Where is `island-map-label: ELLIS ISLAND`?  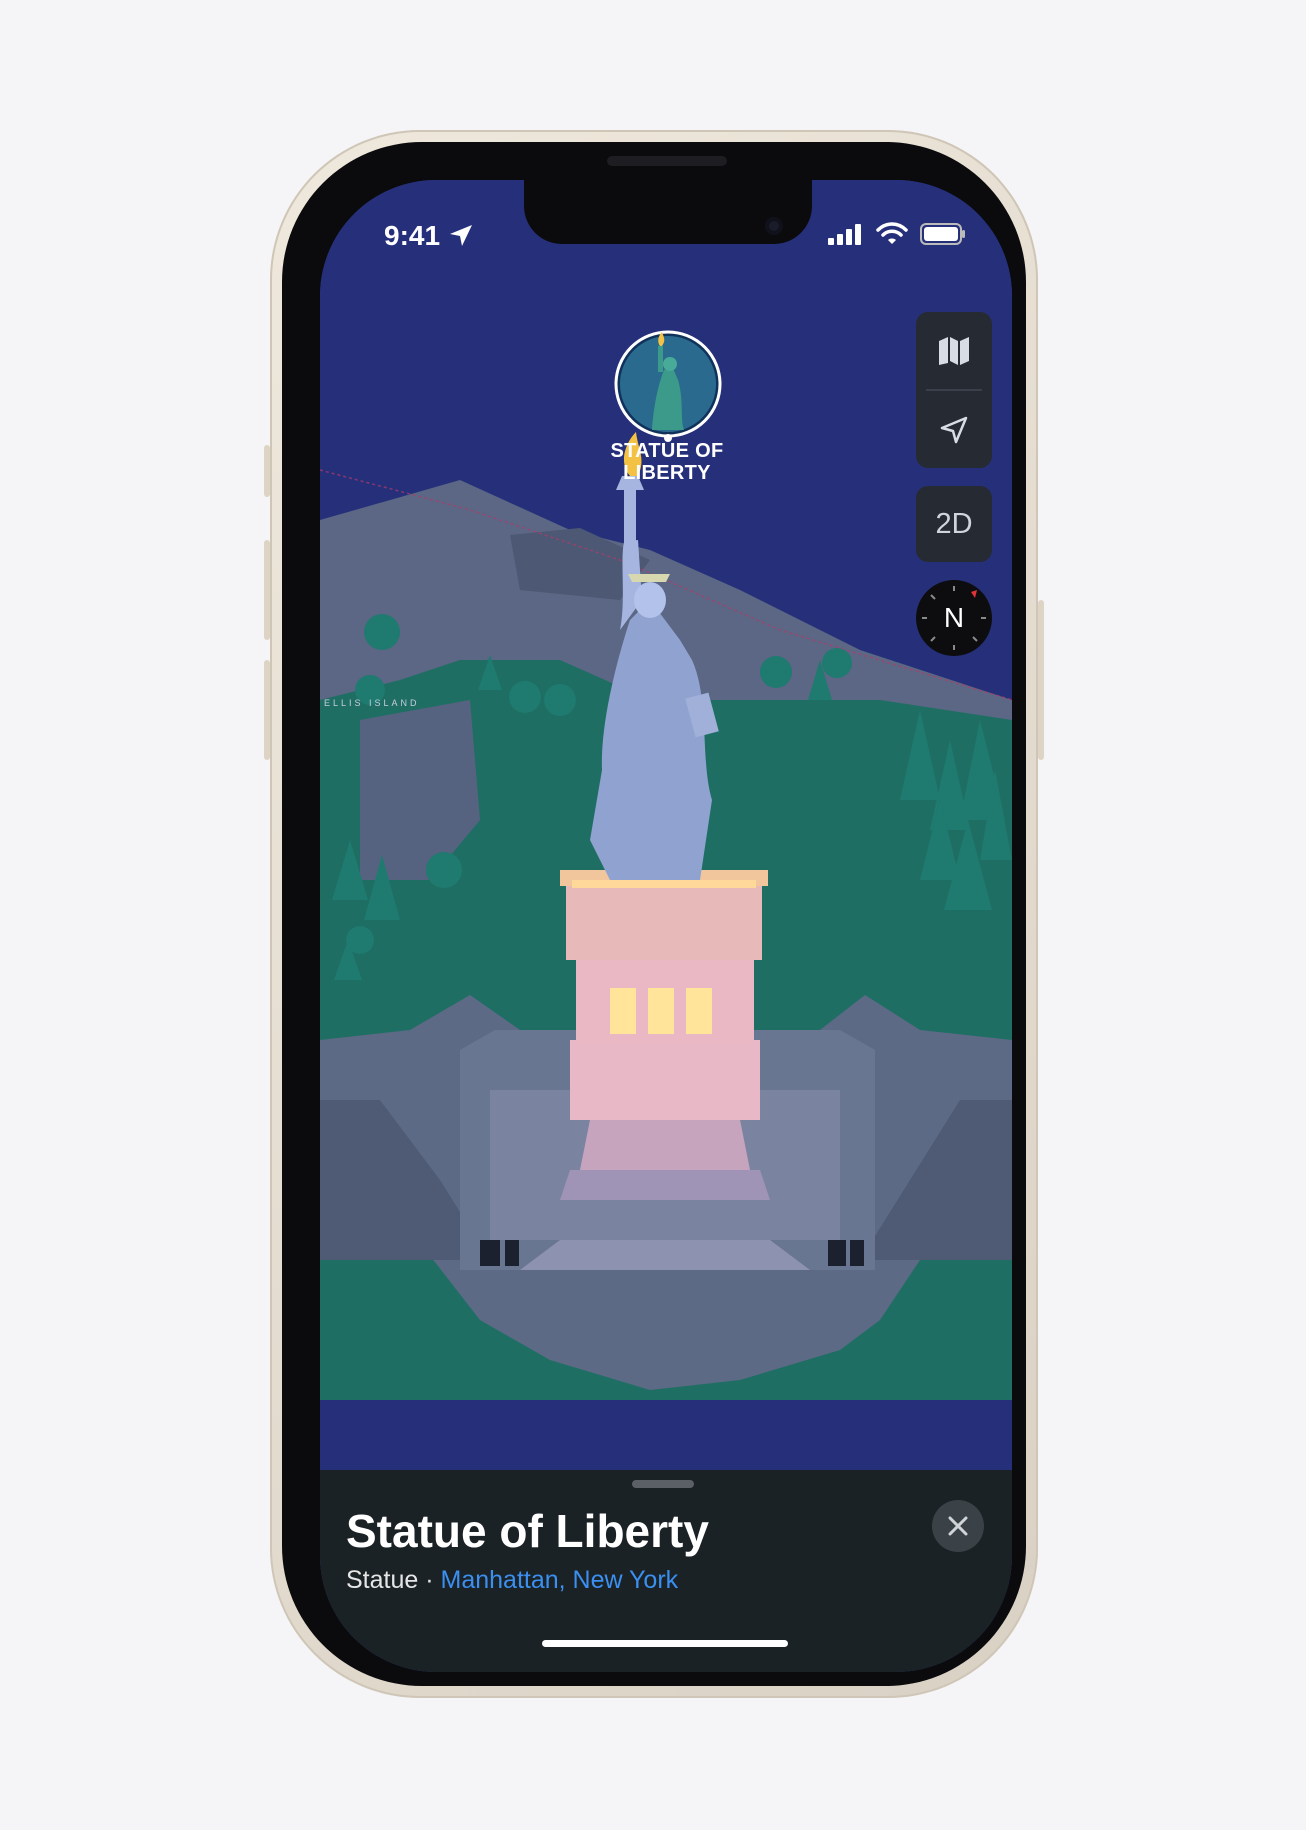
island-map-label: ELLIS ISLAND is located at coordinates (372, 703).